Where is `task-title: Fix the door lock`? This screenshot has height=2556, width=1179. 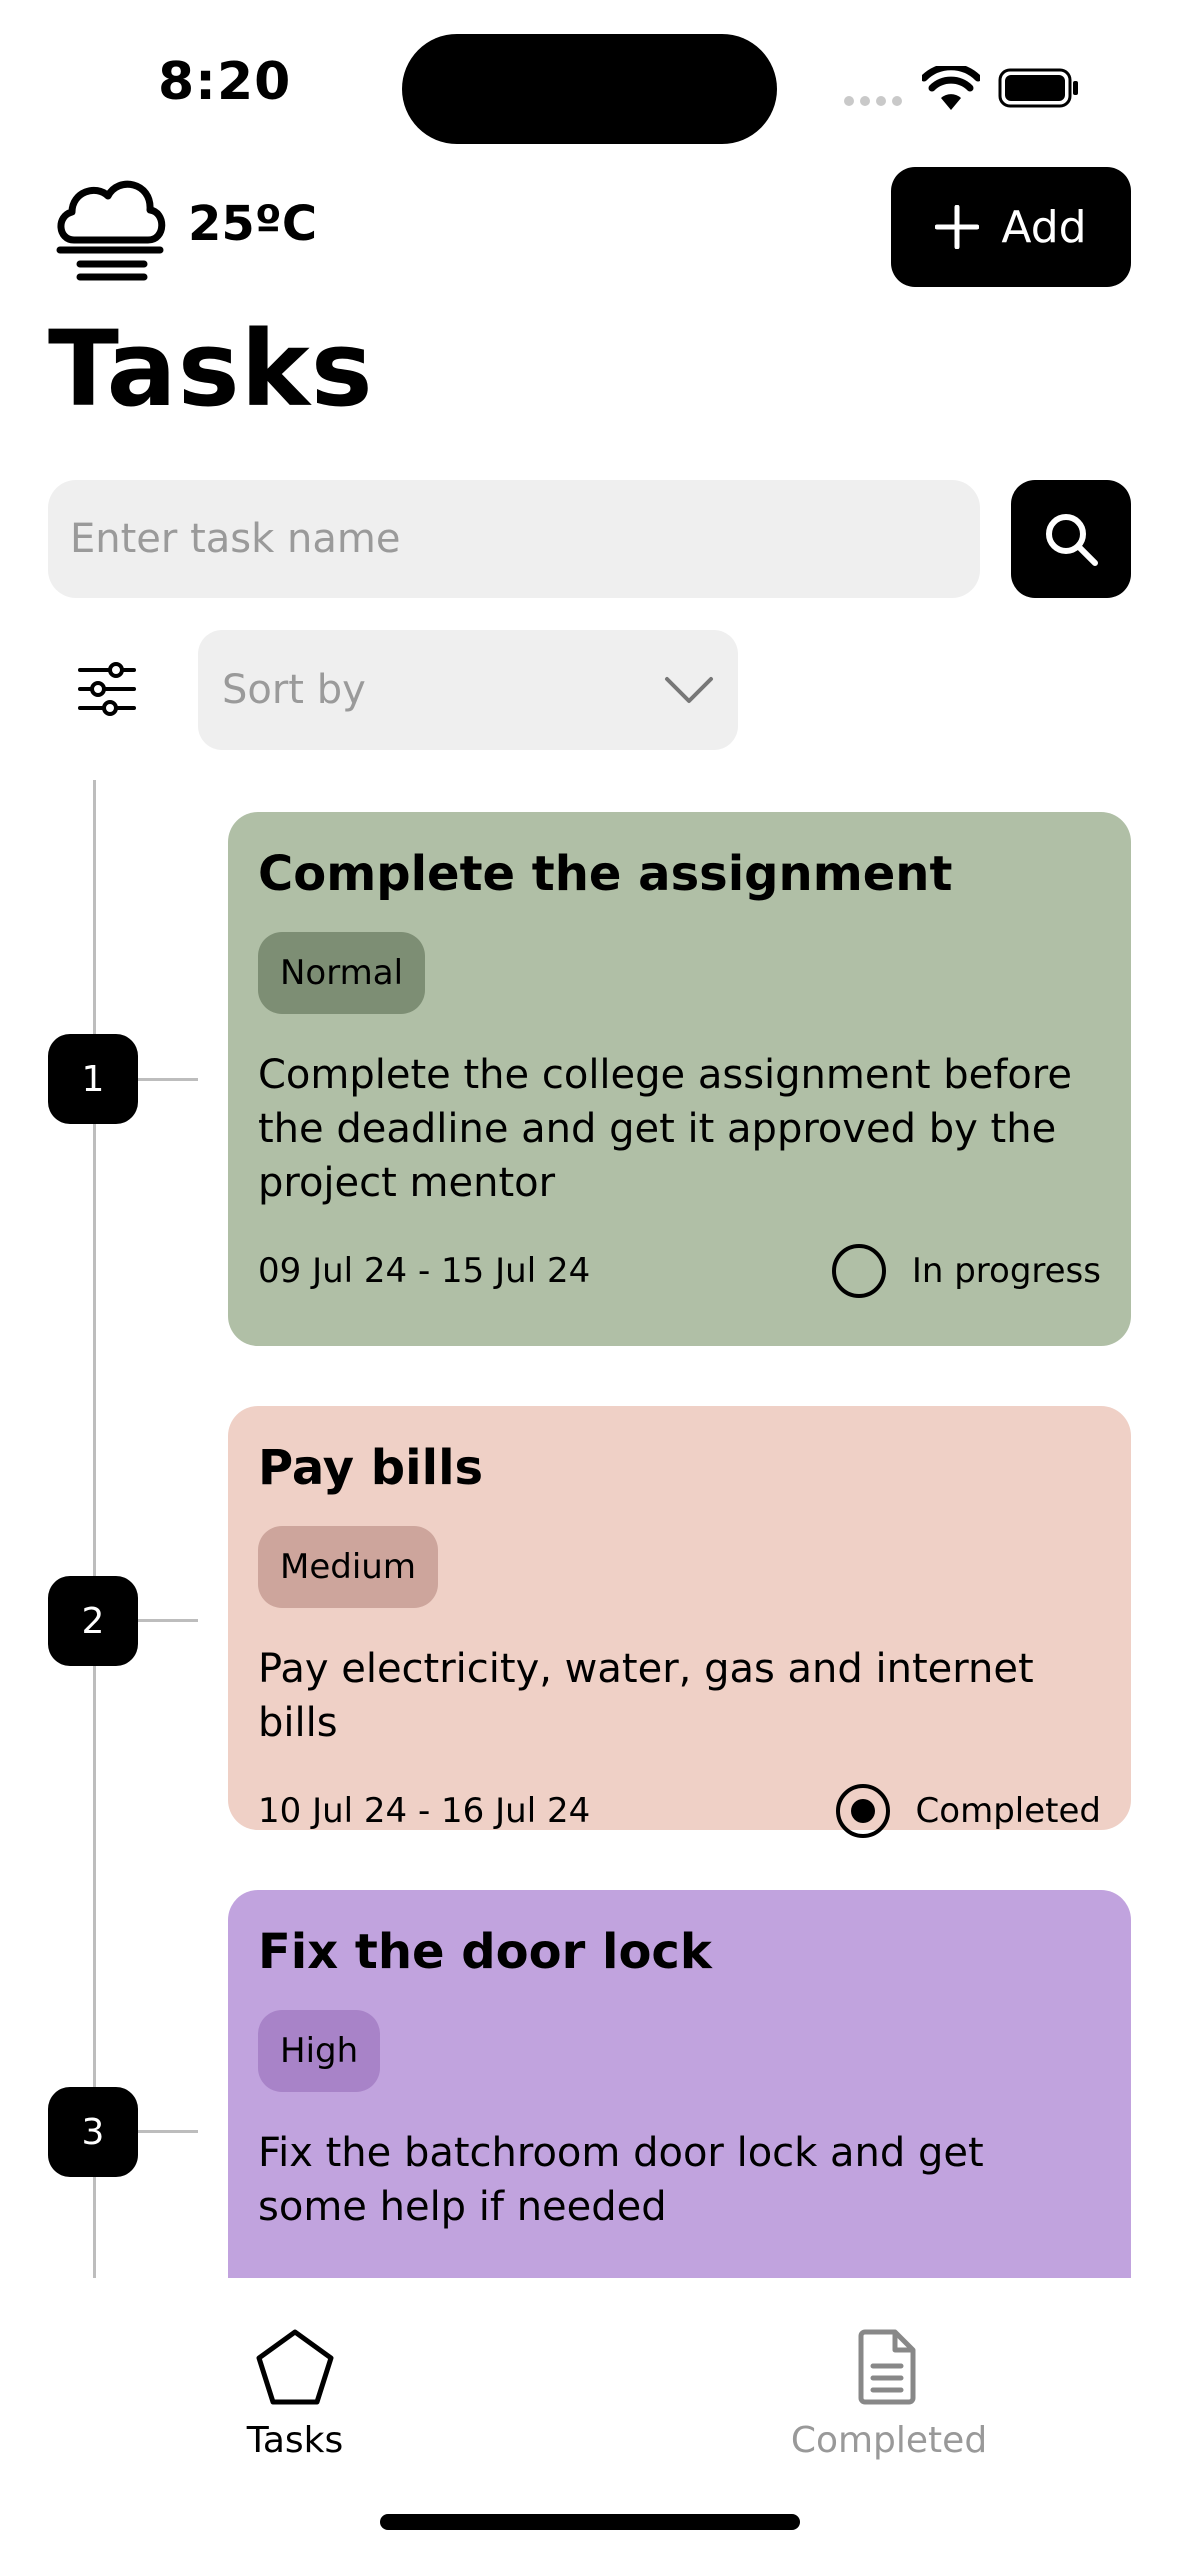 task-title: Fix the door lock is located at coordinates (485, 1952).